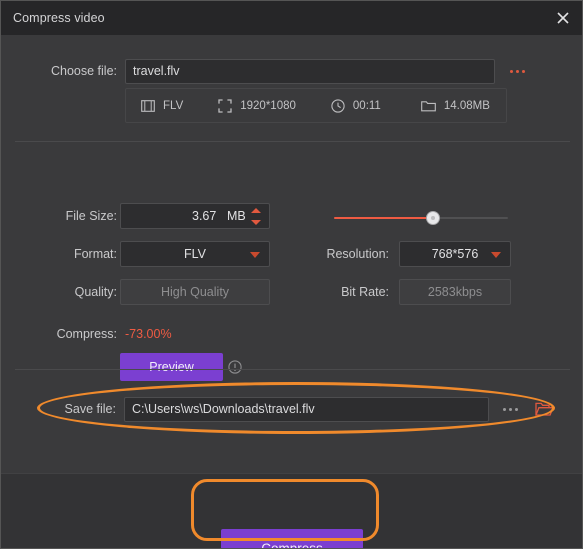 This screenshot has width=583, height=549. Describe the element at coordinates (148, 334) in the screenshot. I see `compress-ratio-value: -73.00%` at that location.